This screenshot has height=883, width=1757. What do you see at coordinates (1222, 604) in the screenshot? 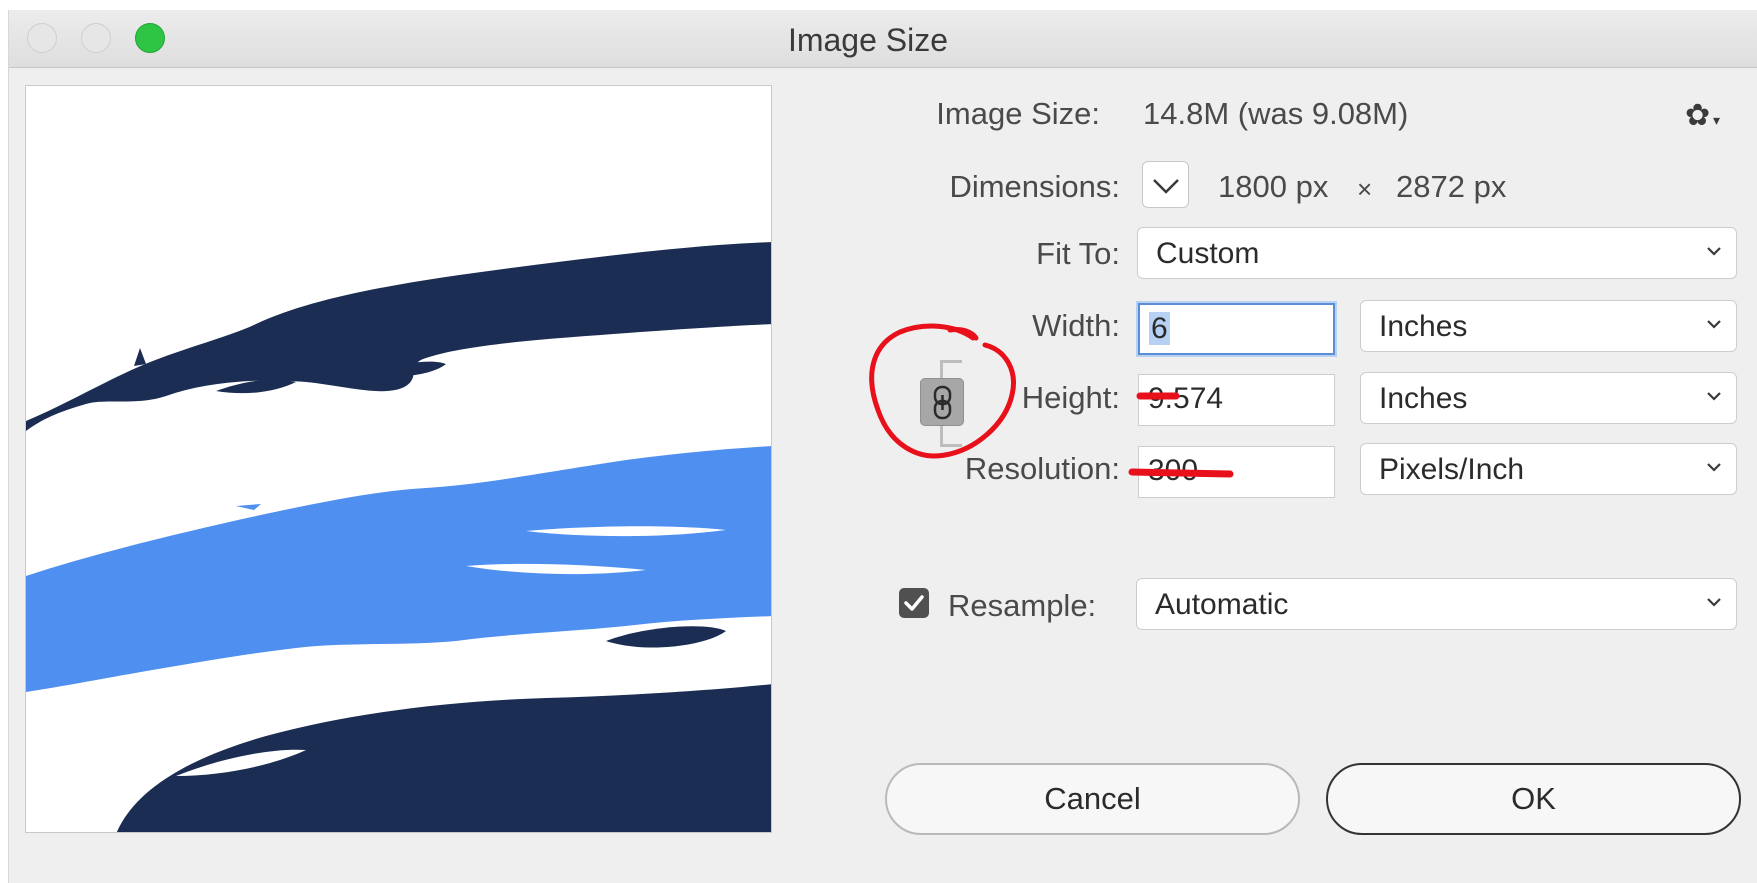
I see `resample-method-value: Automatic` at bounding box center [1222, 604].